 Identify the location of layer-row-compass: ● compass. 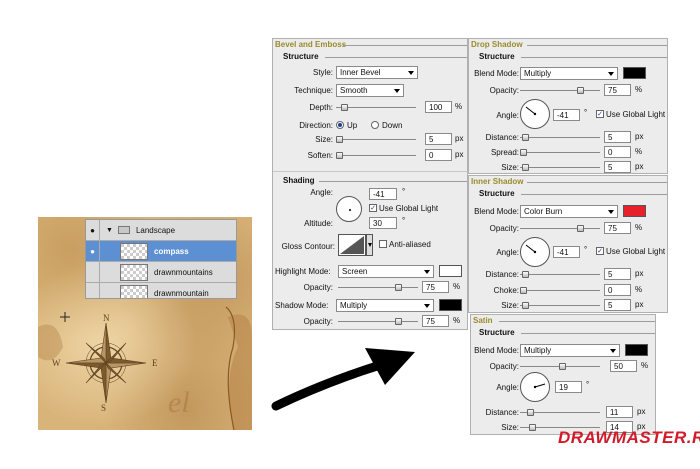
(161, 251).